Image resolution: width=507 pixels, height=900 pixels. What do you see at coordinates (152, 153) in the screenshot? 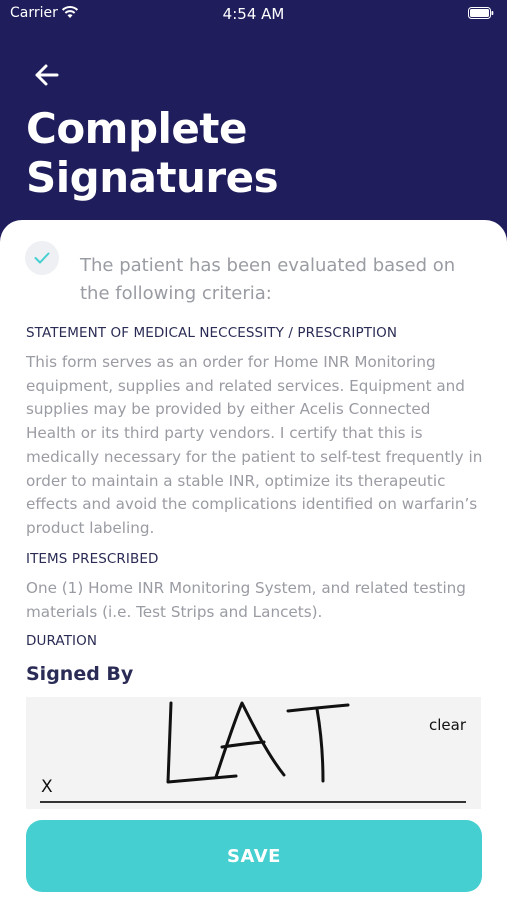
I see `page-title: Complete Signatures` at bounding box center [152, 153].